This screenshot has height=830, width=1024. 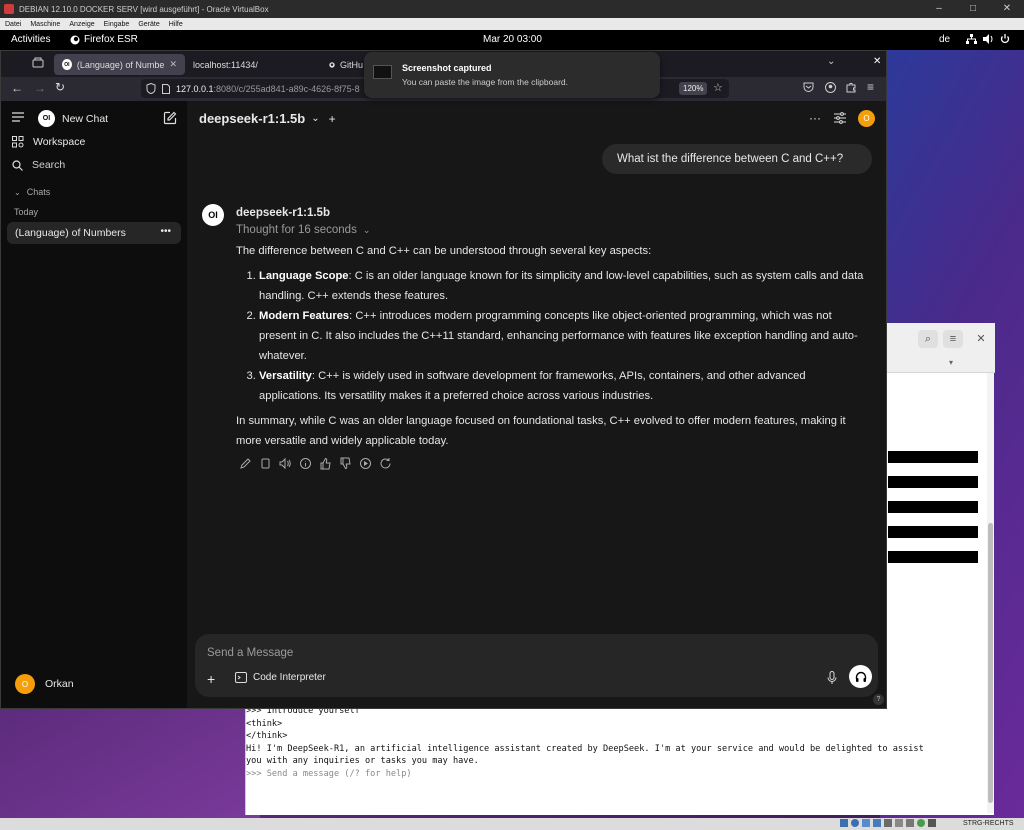 I want to click on new-chat-button: OI New Chat, so click(x=73, y=118).